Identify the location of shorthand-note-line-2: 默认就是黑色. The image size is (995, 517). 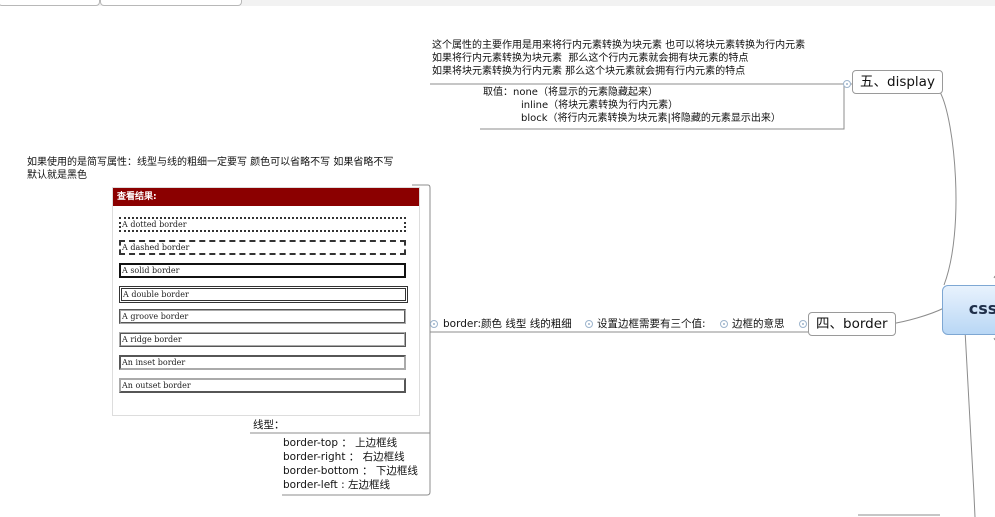
(57, 175).